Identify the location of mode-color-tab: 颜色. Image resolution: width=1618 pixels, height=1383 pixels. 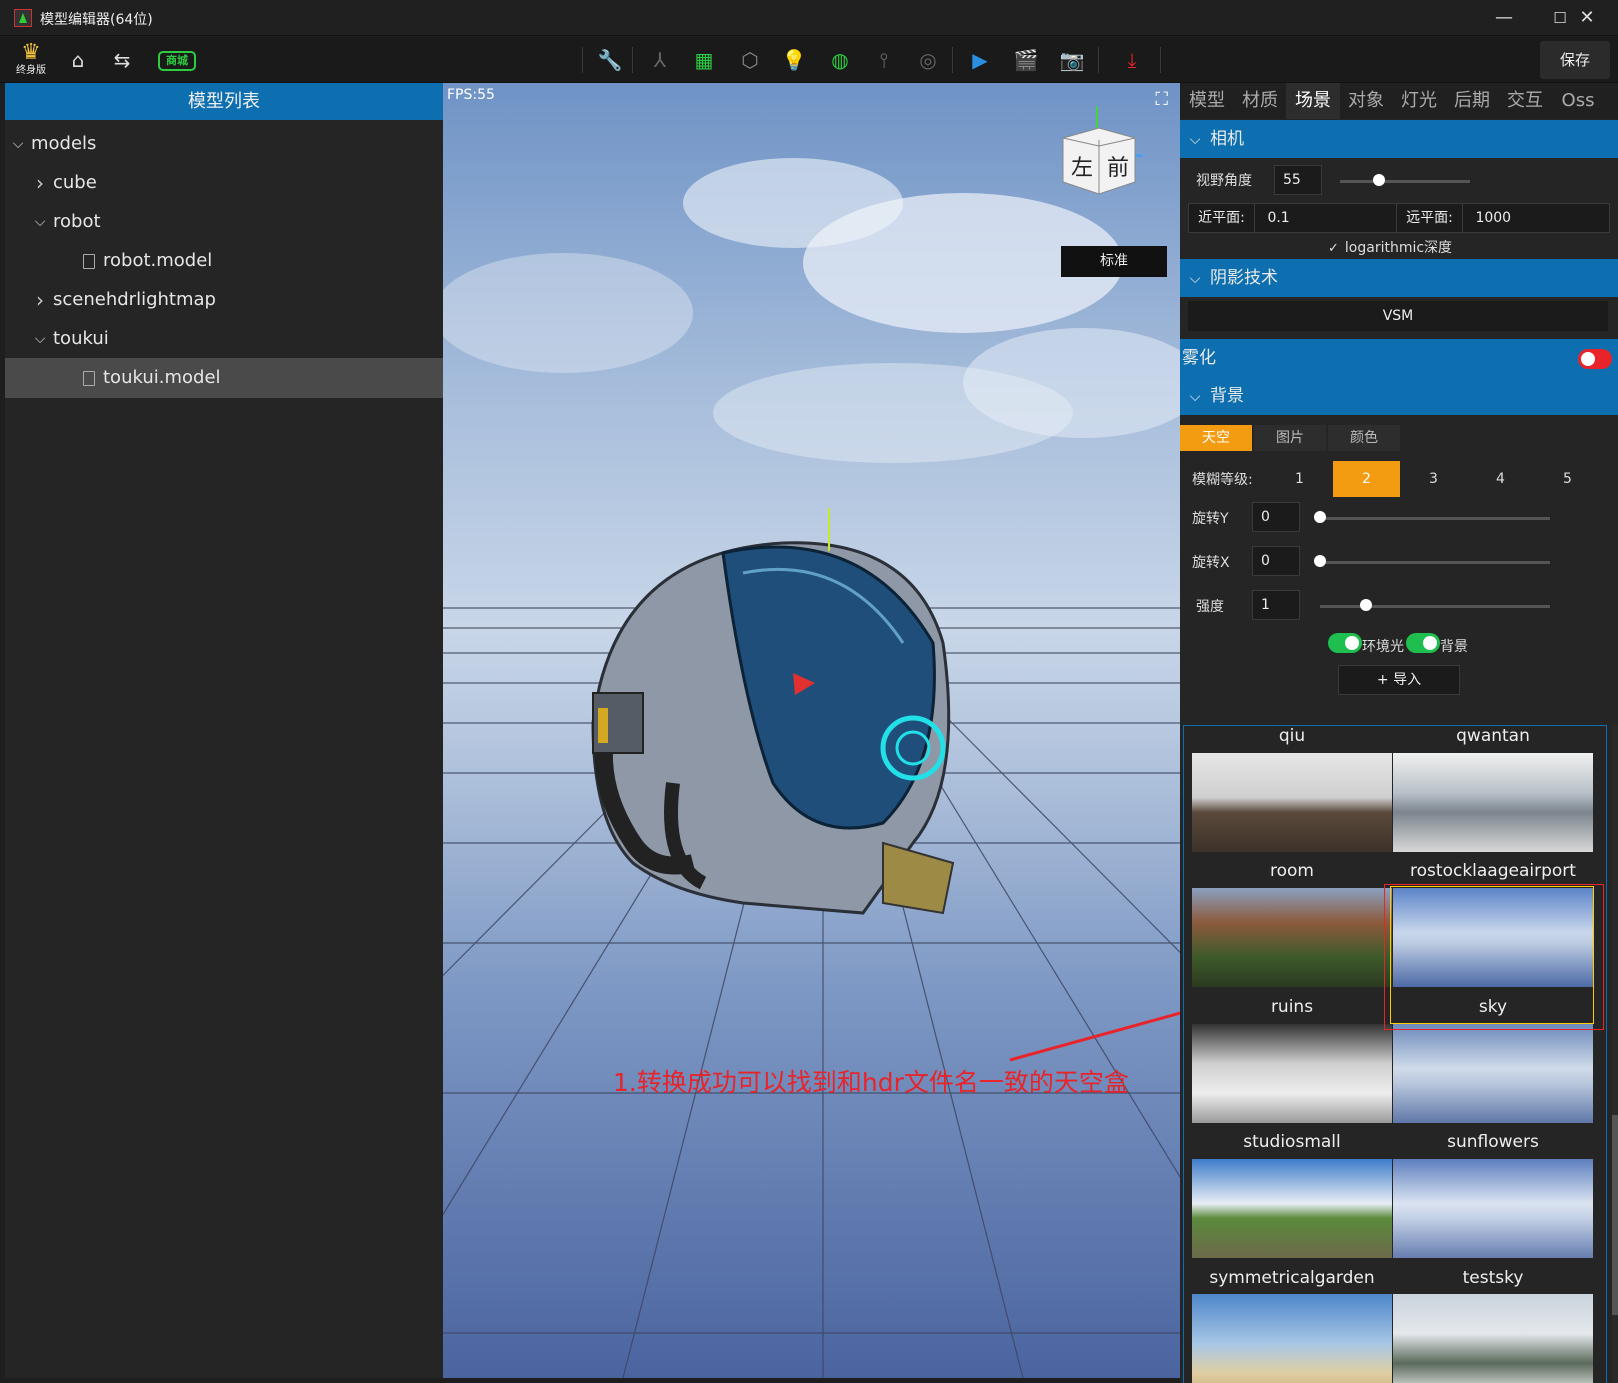
(1364, 438).